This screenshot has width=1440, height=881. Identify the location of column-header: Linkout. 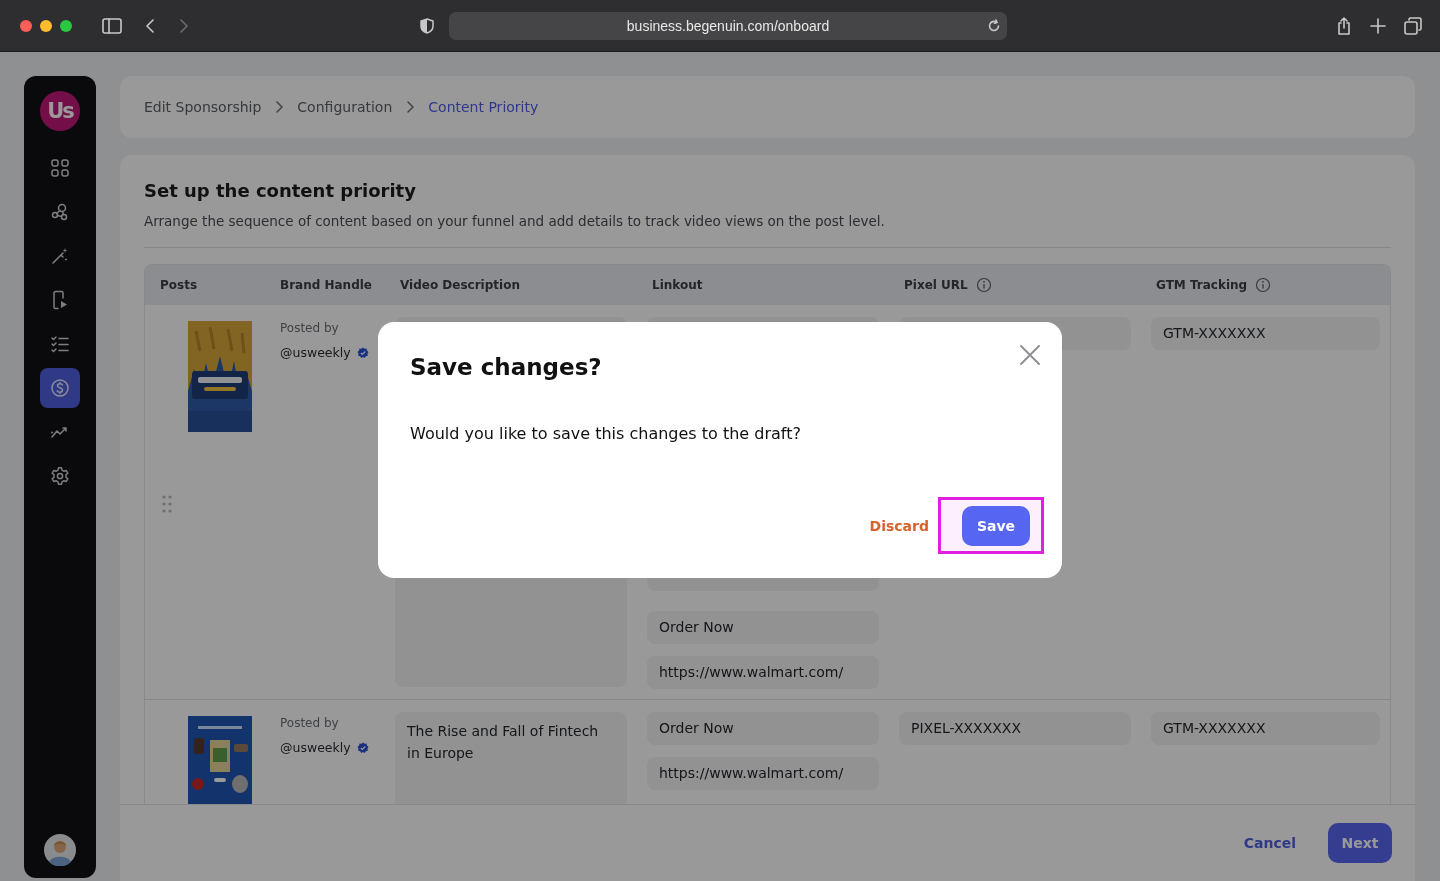
(677, 285).